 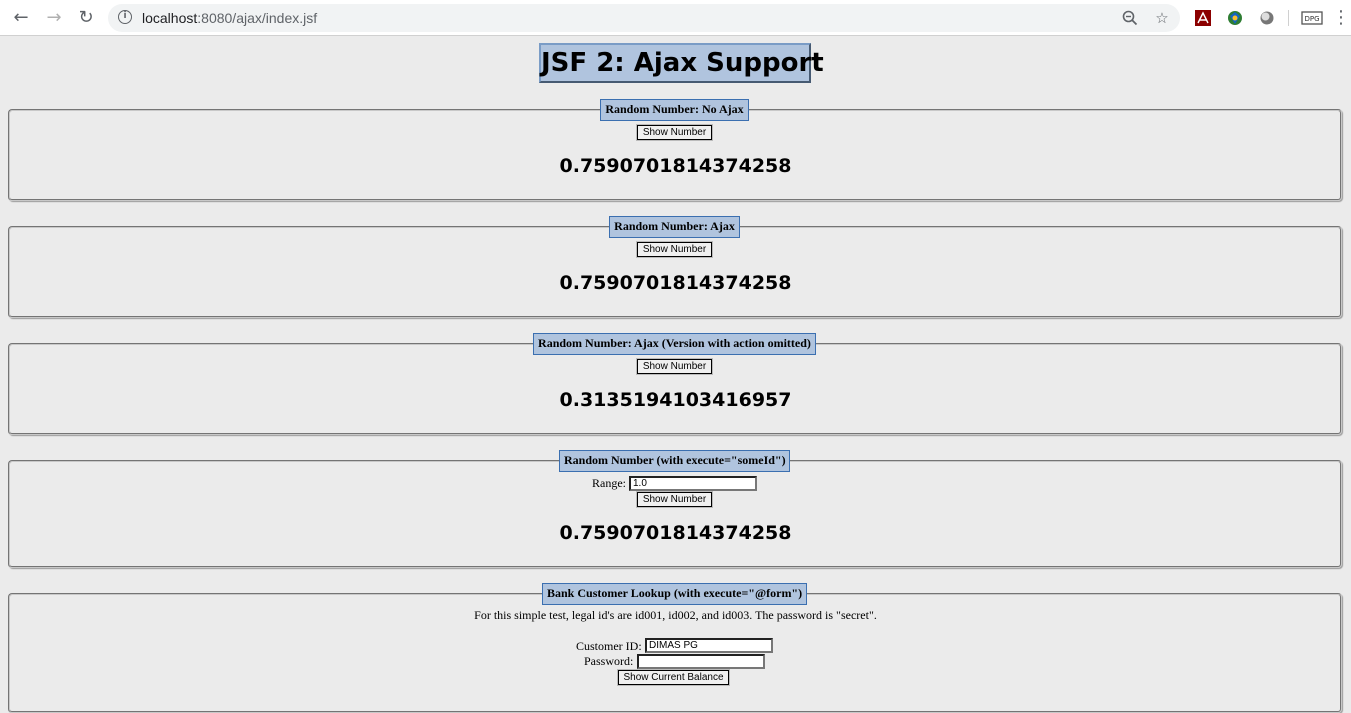 What do you see at coordinates (674, 110) in the screenshot?
I see `section-legend-no-ajax: Random Number: No Ajax` at bounding box center [674, 110].